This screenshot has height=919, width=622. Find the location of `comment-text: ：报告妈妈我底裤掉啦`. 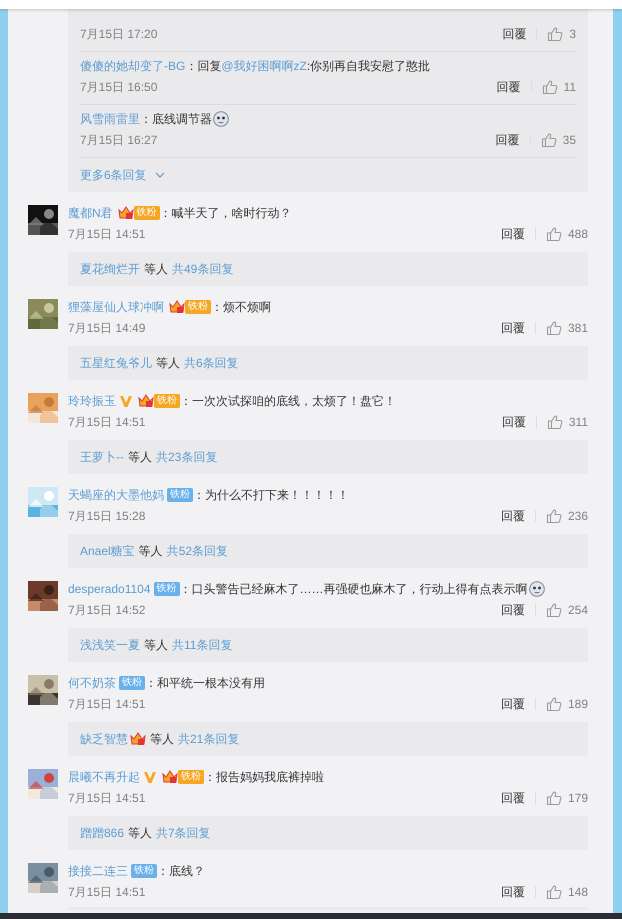

comment-text: ：报告妈妈我底裤掉啦 is located at coordinates (264, 777).